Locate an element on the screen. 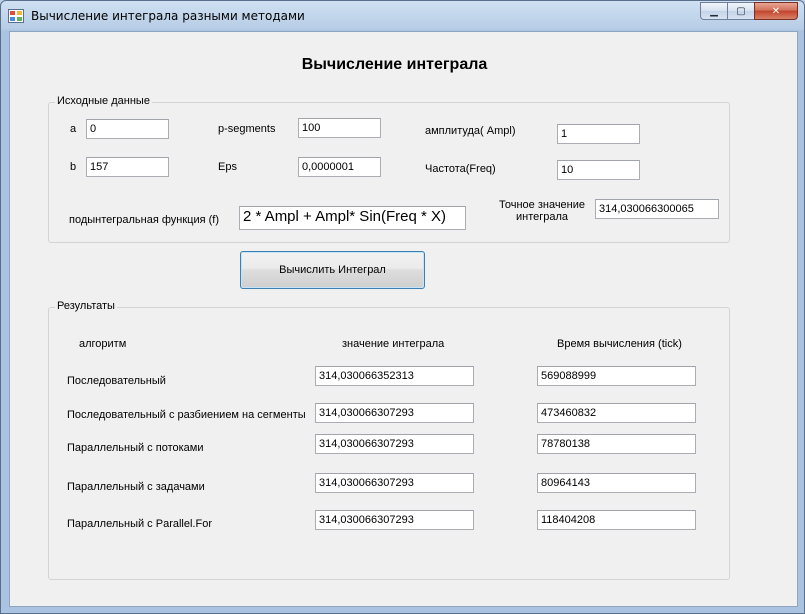  result-row-name: Параллельный с Parallel.For is located at coordinates (139, 524).